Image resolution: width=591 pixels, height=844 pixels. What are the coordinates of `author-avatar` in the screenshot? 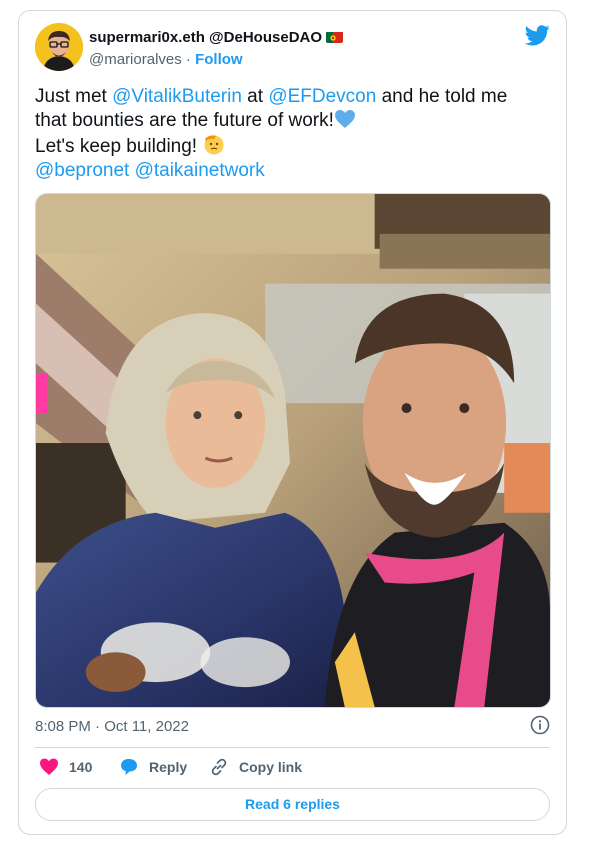 It's located at (59, 47).